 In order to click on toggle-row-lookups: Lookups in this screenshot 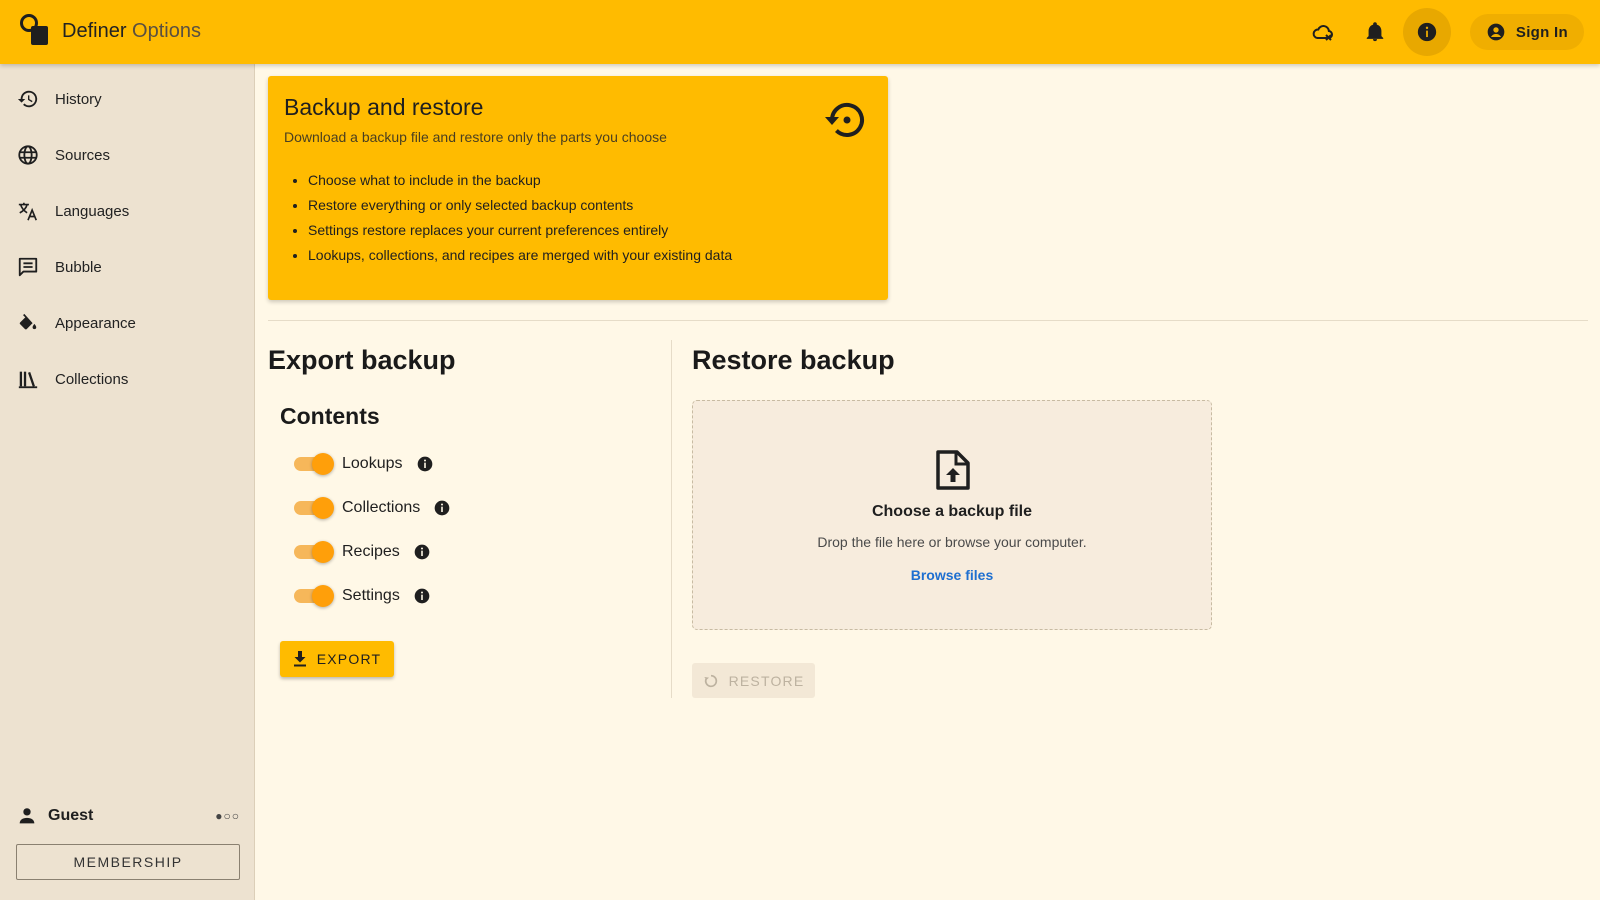, I will do `click(363, 464)`.